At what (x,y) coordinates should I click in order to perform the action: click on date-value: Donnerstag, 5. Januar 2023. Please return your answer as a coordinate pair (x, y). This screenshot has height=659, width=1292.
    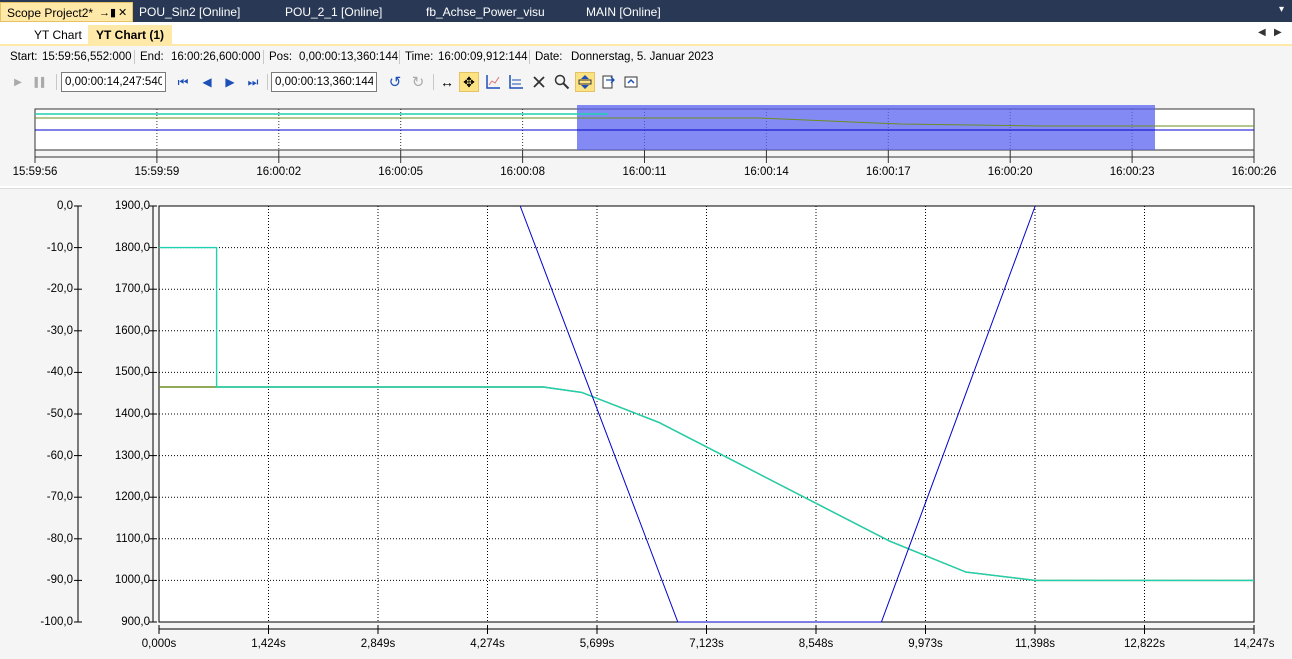
    Looking at the image, I should click on (642, 57).